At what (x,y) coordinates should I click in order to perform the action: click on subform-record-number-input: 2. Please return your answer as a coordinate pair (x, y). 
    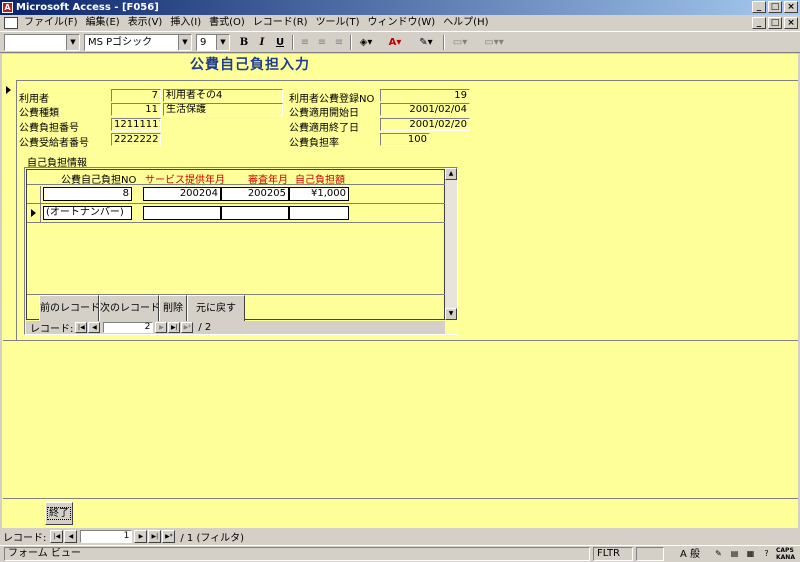
    Looking at the image, I should click on (128, 327).